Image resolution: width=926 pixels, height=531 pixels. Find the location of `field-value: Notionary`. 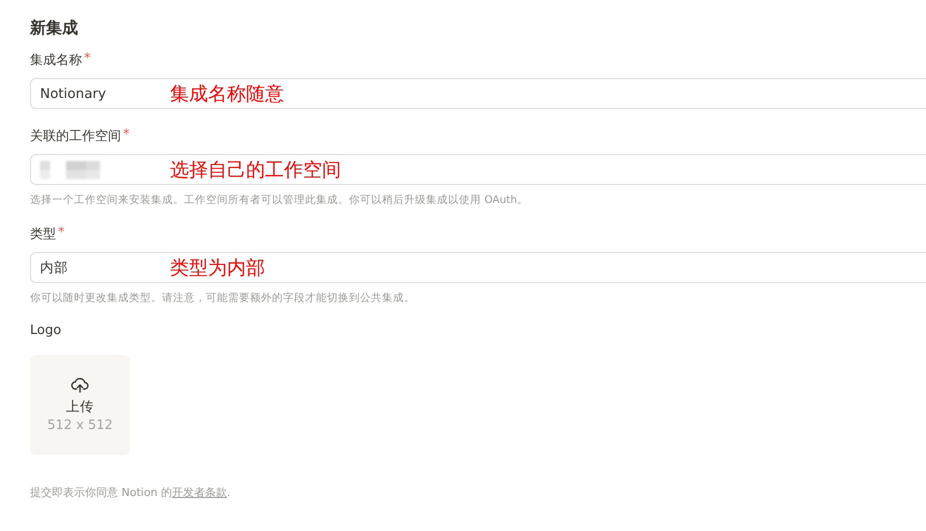

field-value: Notionary is located at coordinates (73, 94).